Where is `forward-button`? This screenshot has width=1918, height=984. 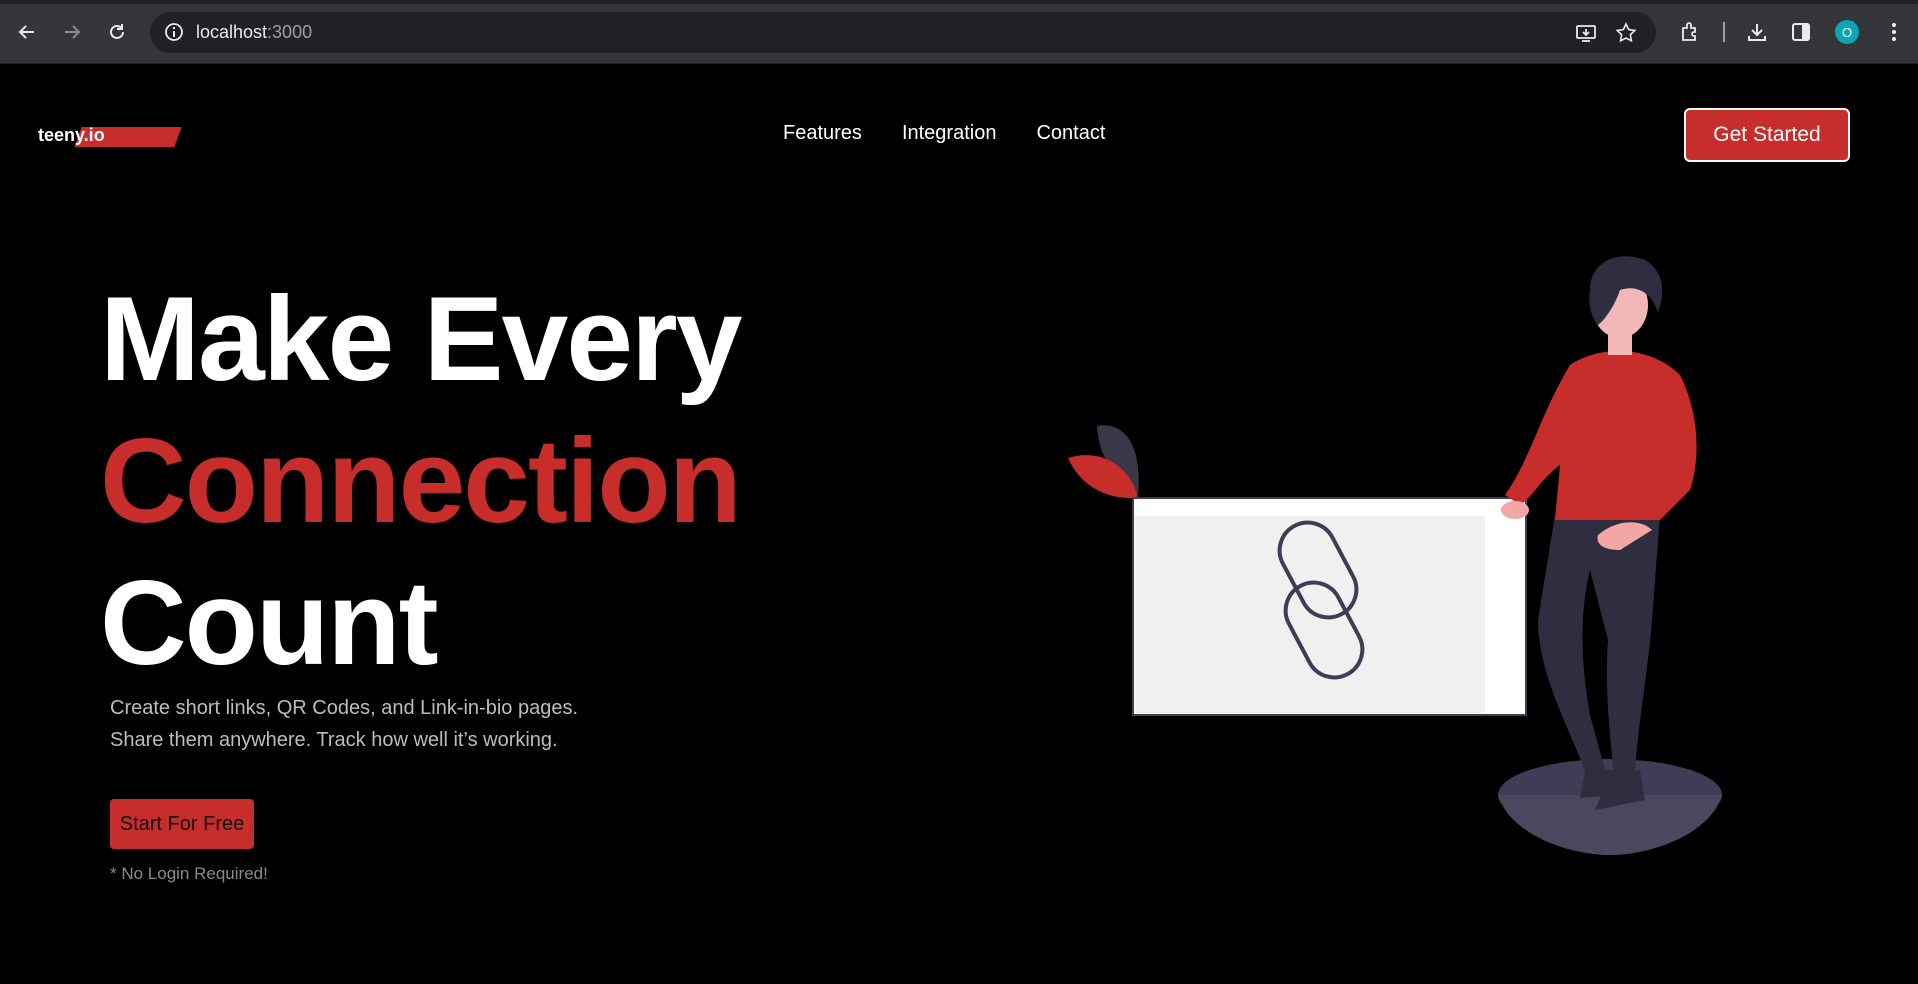
forward-button is located at coordinates (72, 32).